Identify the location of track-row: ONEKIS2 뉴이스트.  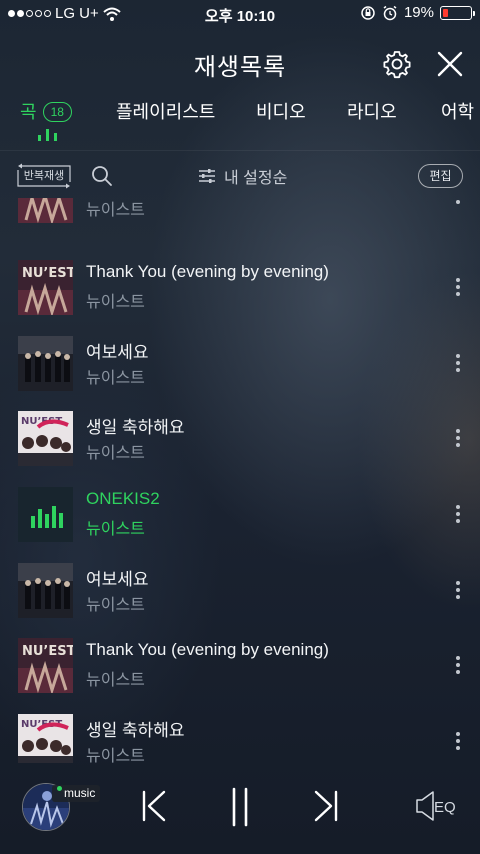
(240, 524).